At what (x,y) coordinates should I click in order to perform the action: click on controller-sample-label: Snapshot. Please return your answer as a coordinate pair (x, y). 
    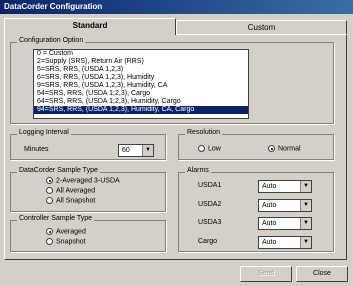
    Looking at the image, I should click on (71, 242).